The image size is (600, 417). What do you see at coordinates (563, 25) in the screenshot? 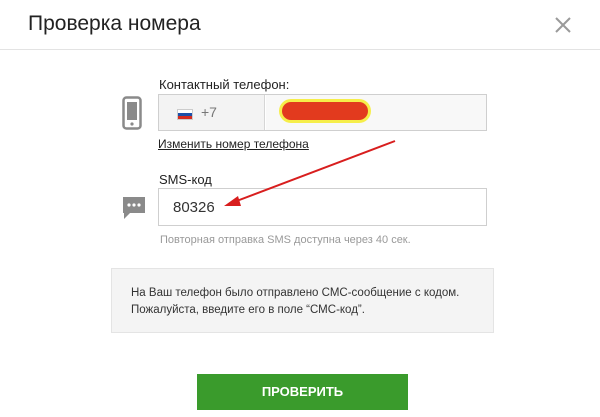
I see `close-icon` at bounding box center [563, 25].